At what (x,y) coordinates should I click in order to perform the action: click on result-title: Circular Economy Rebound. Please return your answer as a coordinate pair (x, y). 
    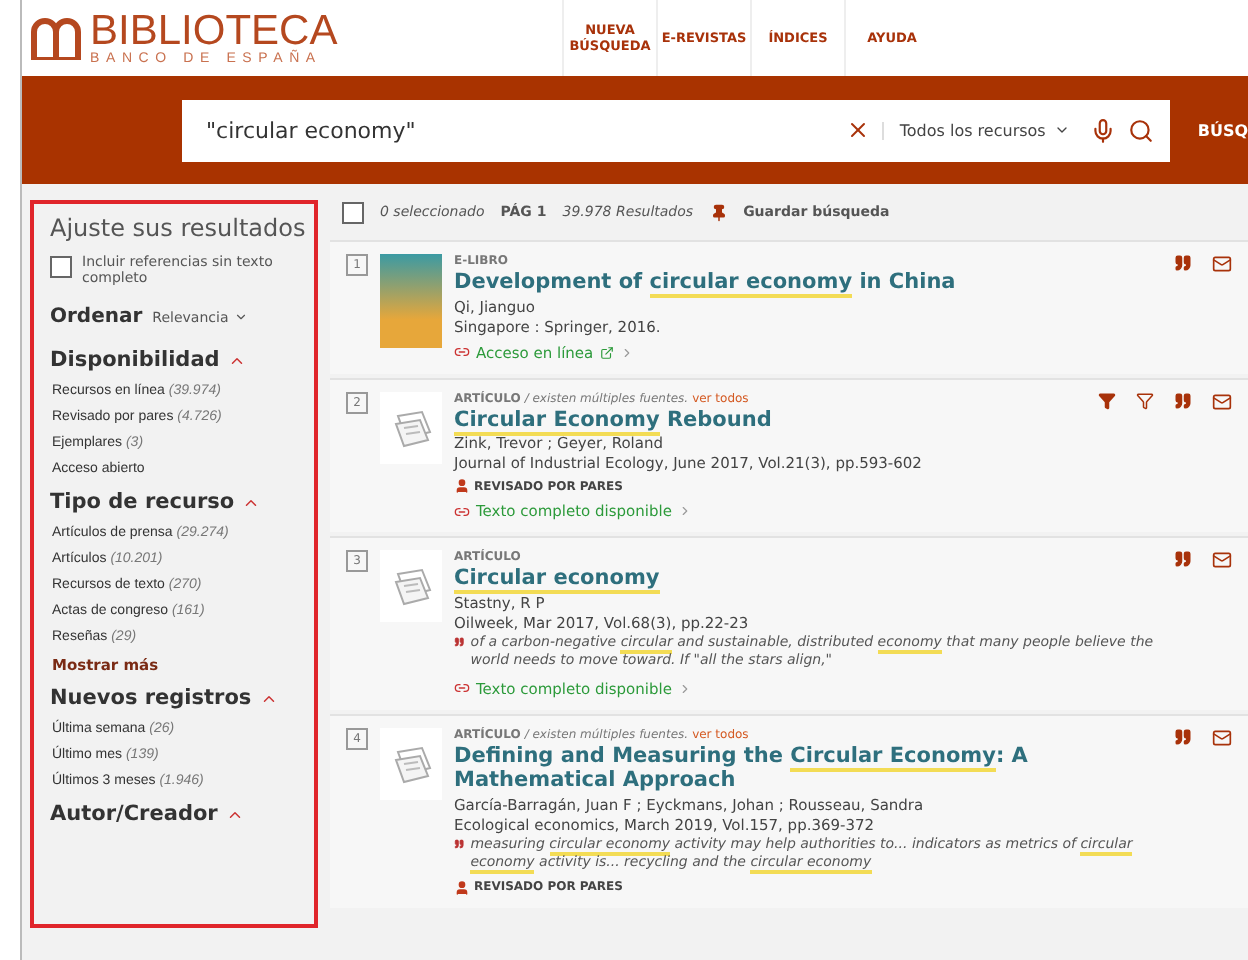
    Looking at the image, I should click on (770, 420).